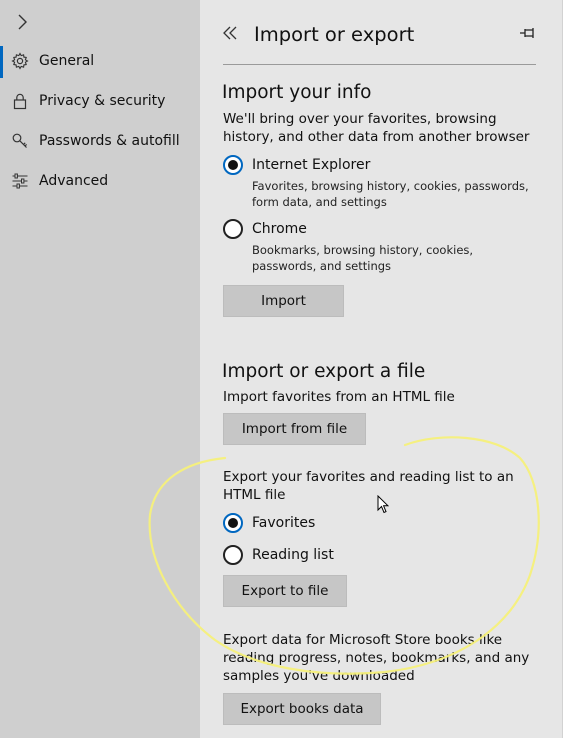  What do you see at coordinates (1, 62) in the screenshot?
I see `selection-indicator` at bounding box center [1, 62].